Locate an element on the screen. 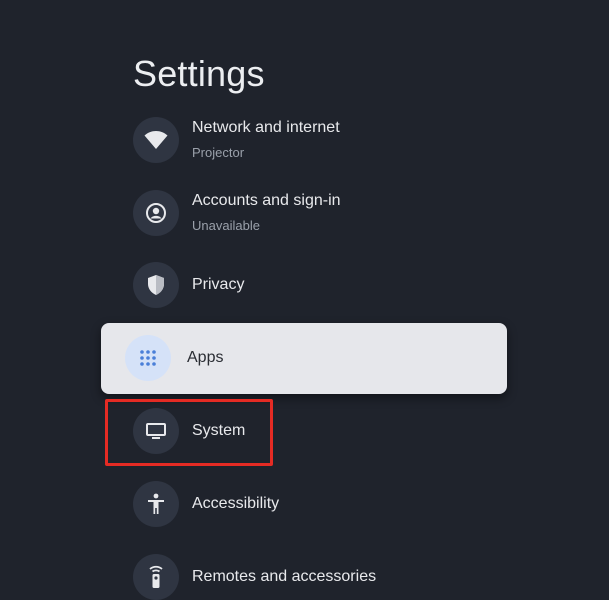 Image resolution: width=609 pixels, height=600 pixels. settings-item-accessibility: Accessibility is located at coordinates (313, 504).